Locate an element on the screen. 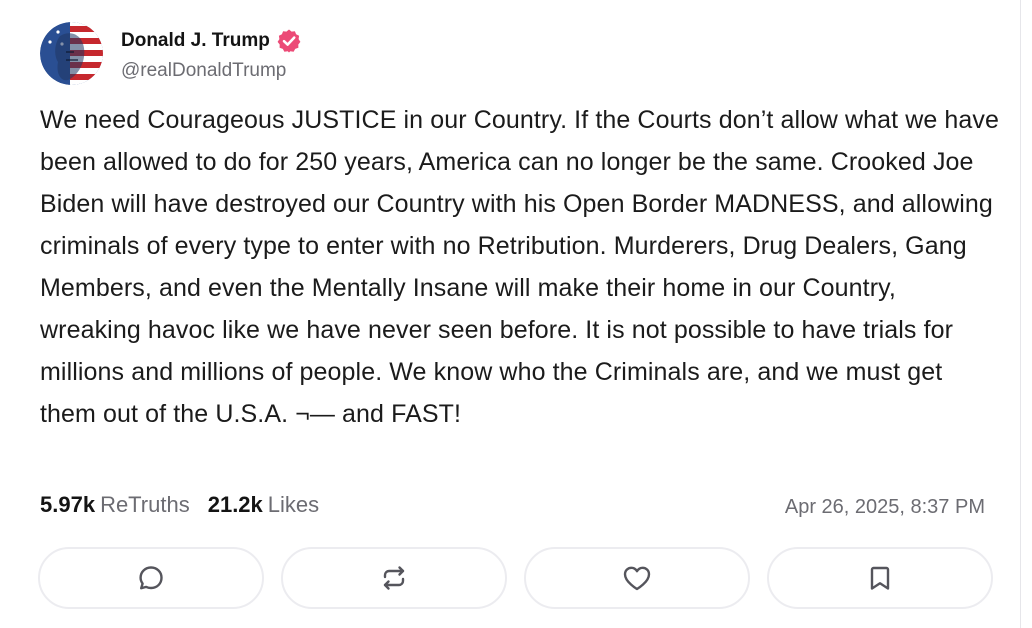  retruths-count: 5.97k is located at coordinates (67, 505).